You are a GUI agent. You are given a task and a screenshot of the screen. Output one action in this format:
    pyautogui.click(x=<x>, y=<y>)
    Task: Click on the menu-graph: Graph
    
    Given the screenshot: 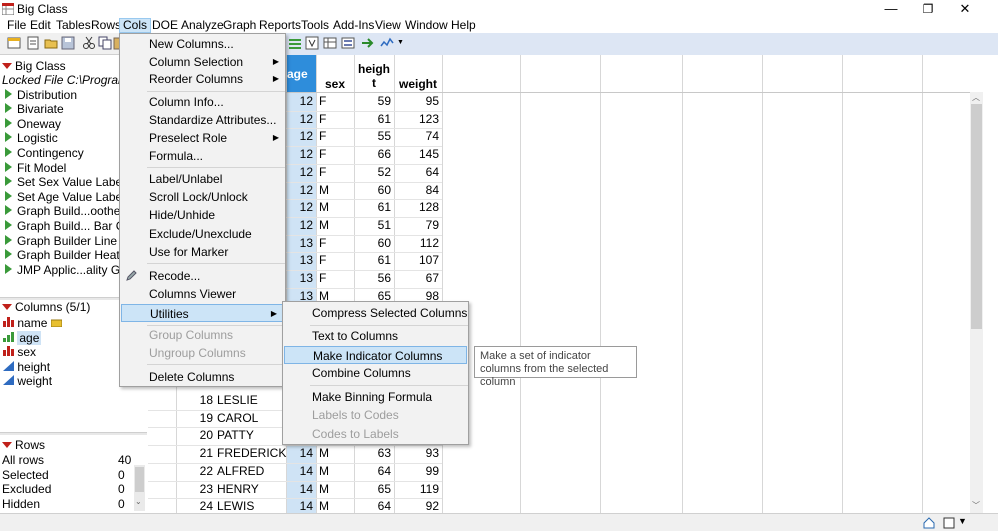 What is the action you would take?
    pyautogui.click(x=239, y=25)
    